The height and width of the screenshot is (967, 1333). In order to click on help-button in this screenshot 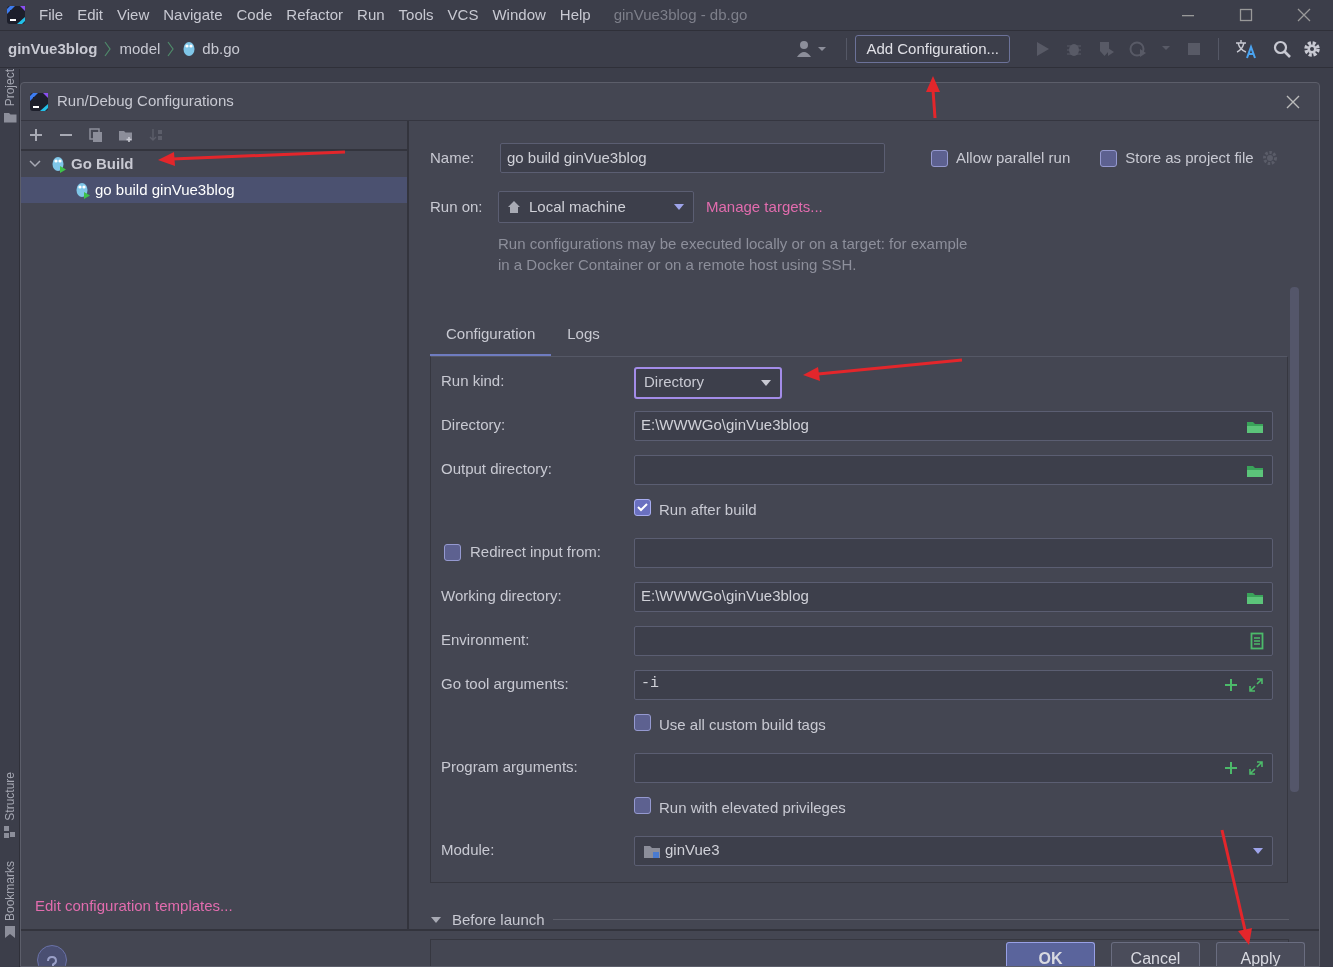, I will do `click(52, 955)`.